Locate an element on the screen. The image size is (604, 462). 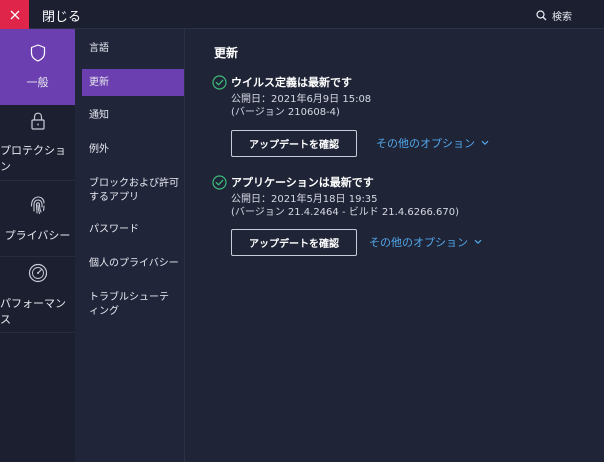
section-title: ウイルス定義は最新です is located at coordinates (291, 82).